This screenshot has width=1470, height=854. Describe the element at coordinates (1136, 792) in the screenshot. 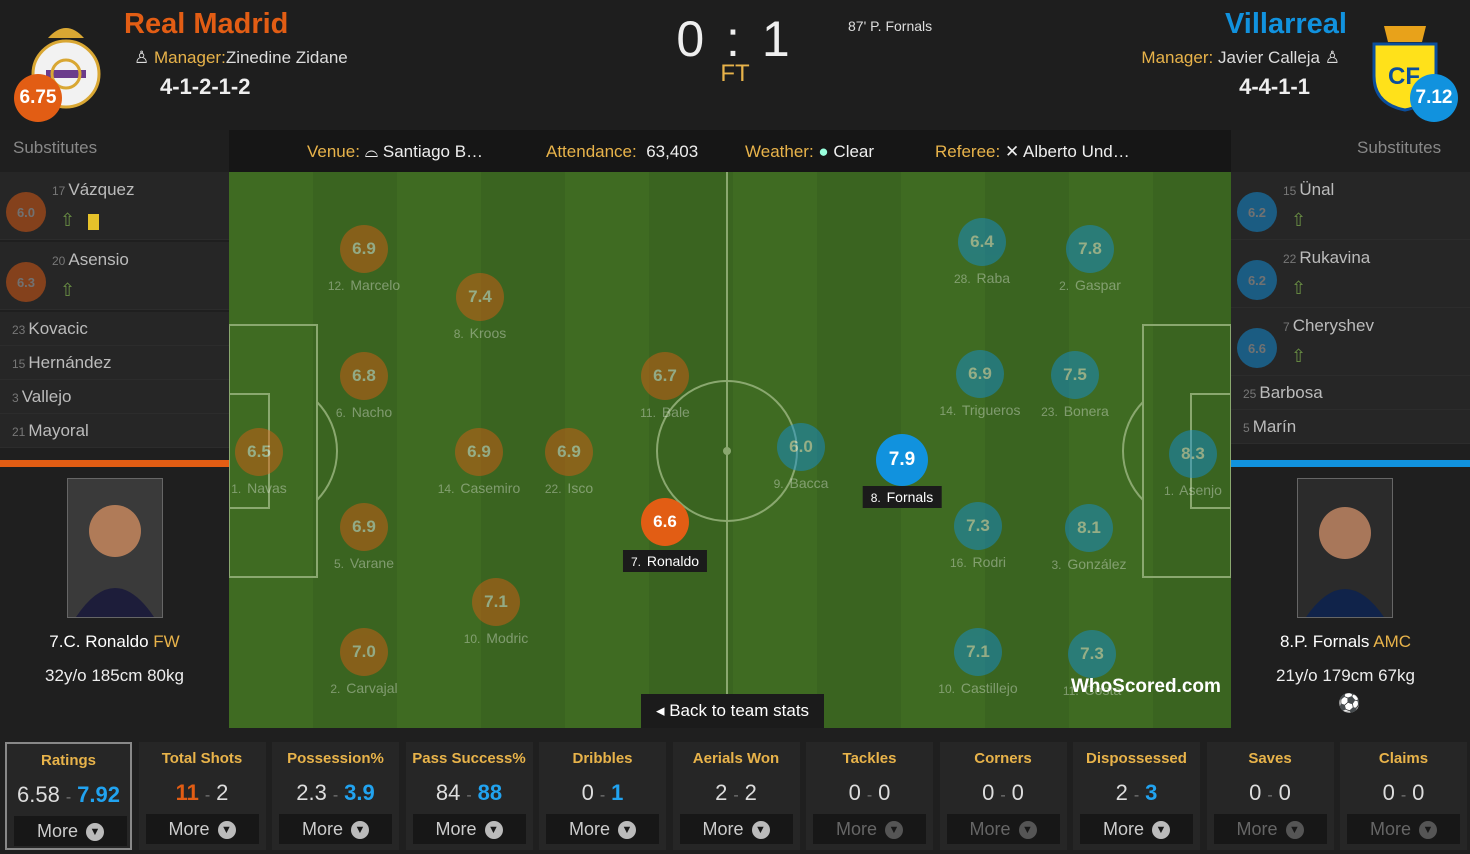

I see `stat-values: 2-3` at that location.